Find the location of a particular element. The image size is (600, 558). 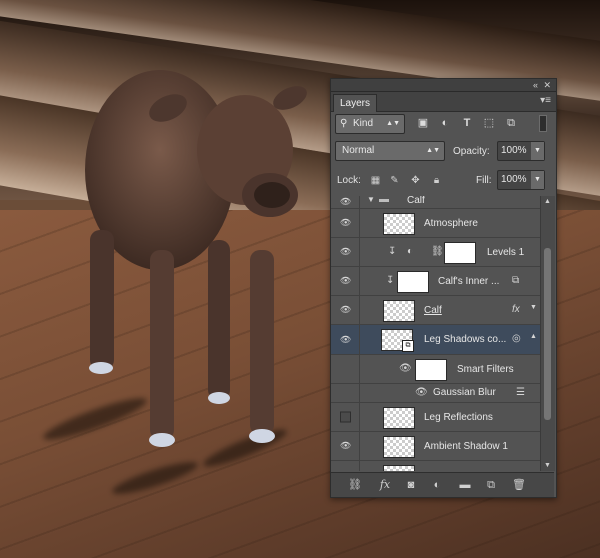

scroll-down-icon: ▼ is located at coordinates (547, 465).